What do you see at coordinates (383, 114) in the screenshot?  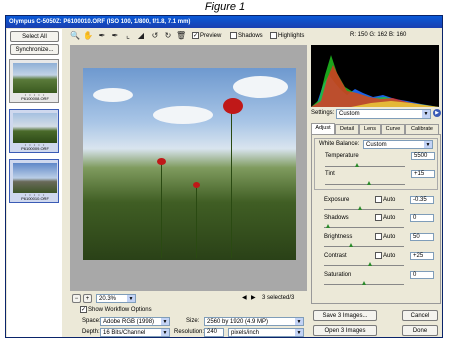 I see `settings-select: Custom ▼` at bounding box center [383, 114].